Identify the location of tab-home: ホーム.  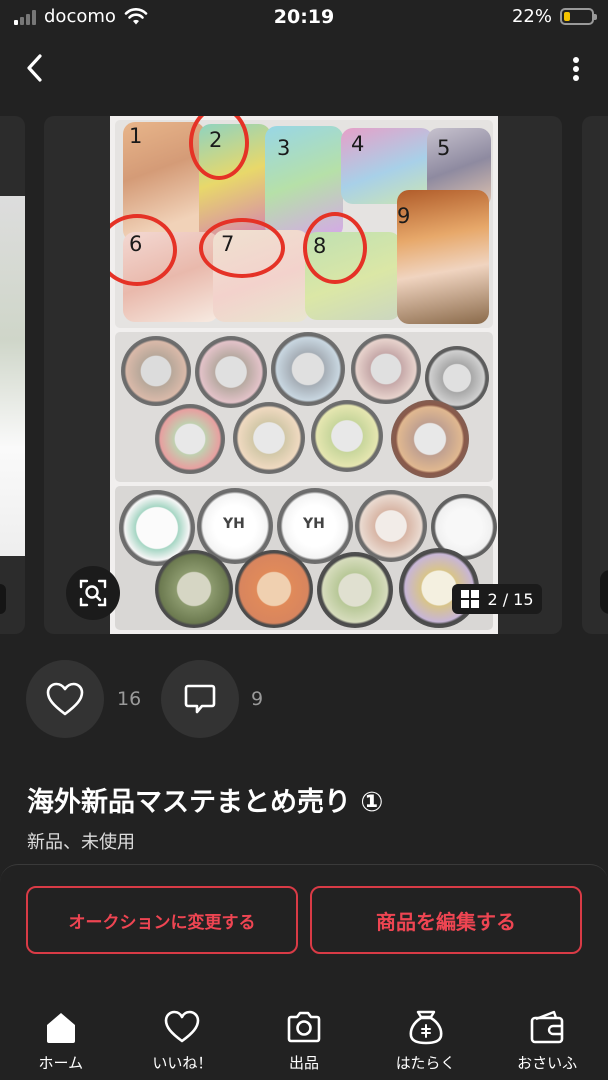
(61, 1040).